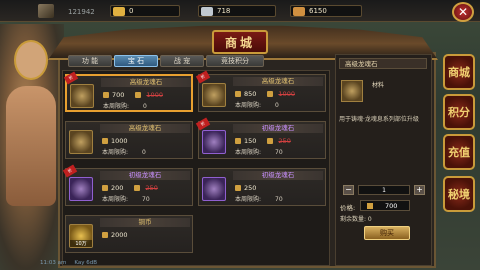  Describe the element at coordinates (133, 94) in the screenshot. I see `item-price: 700 1000` at that location.